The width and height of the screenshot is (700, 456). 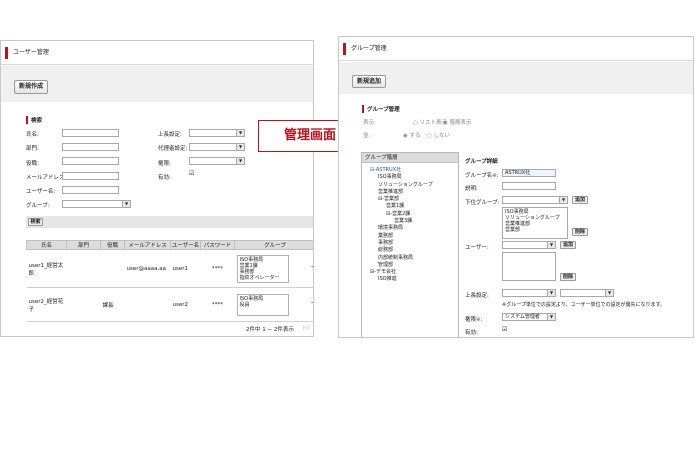 What do you see at coordinates (471, 189) in the screenshot?
I see `description-label: 説明:` at bounding box center [471, 189].